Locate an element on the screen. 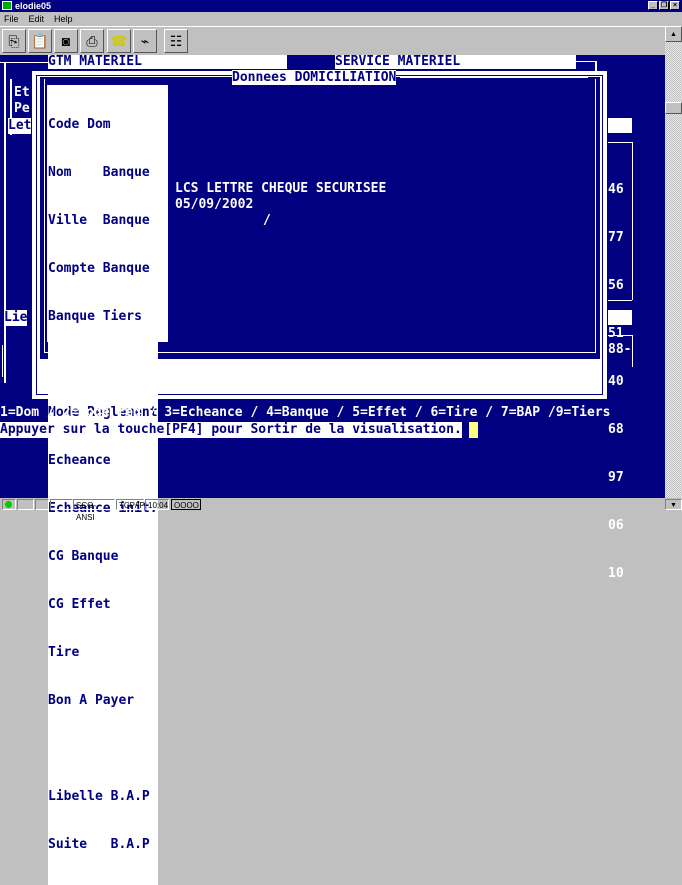  value-mode-reglement: LCS LETTRE CHEQUE SECURISEE is located at coordinates (281, 188).